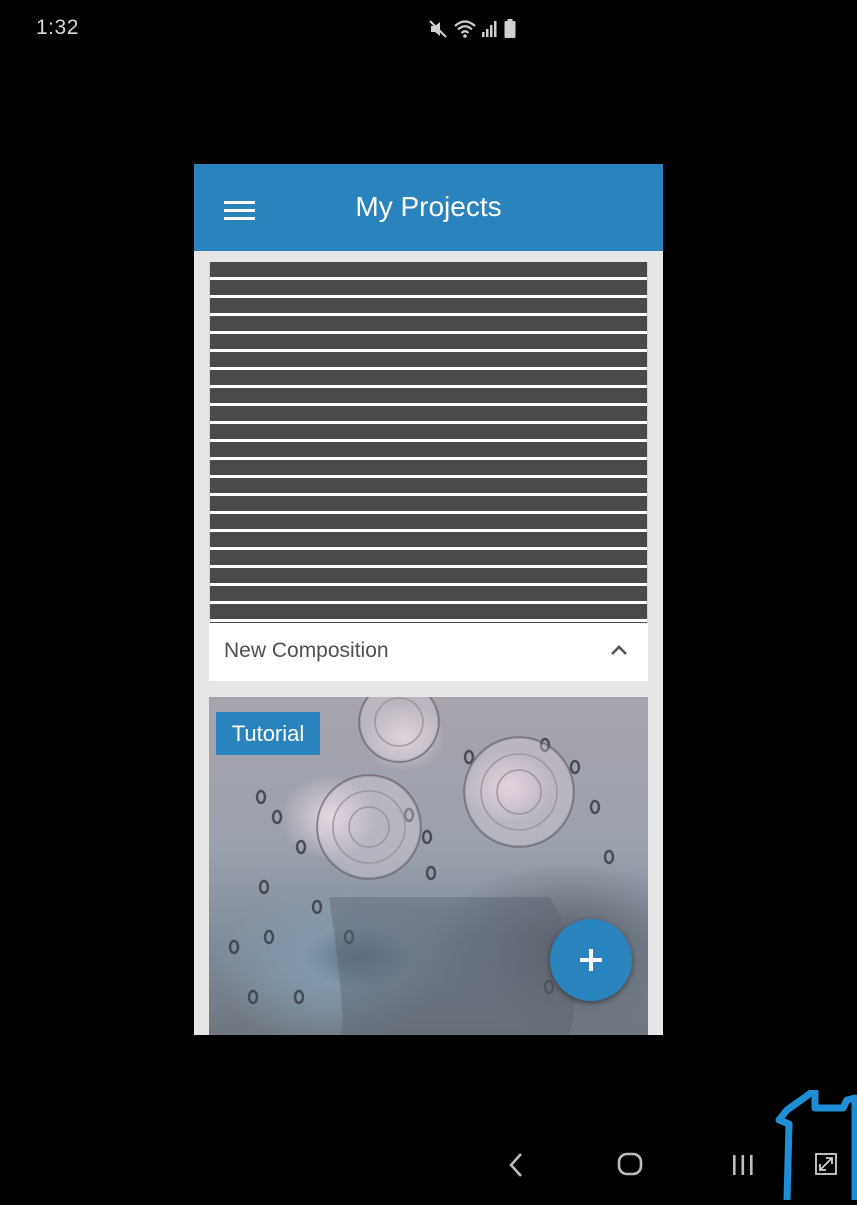 The height and width of the screenshot is (1205, 857). What do you see at coordinates (517, 1165) in the screenshot?
I see `back-icon` at bounding box center [517, 1165].